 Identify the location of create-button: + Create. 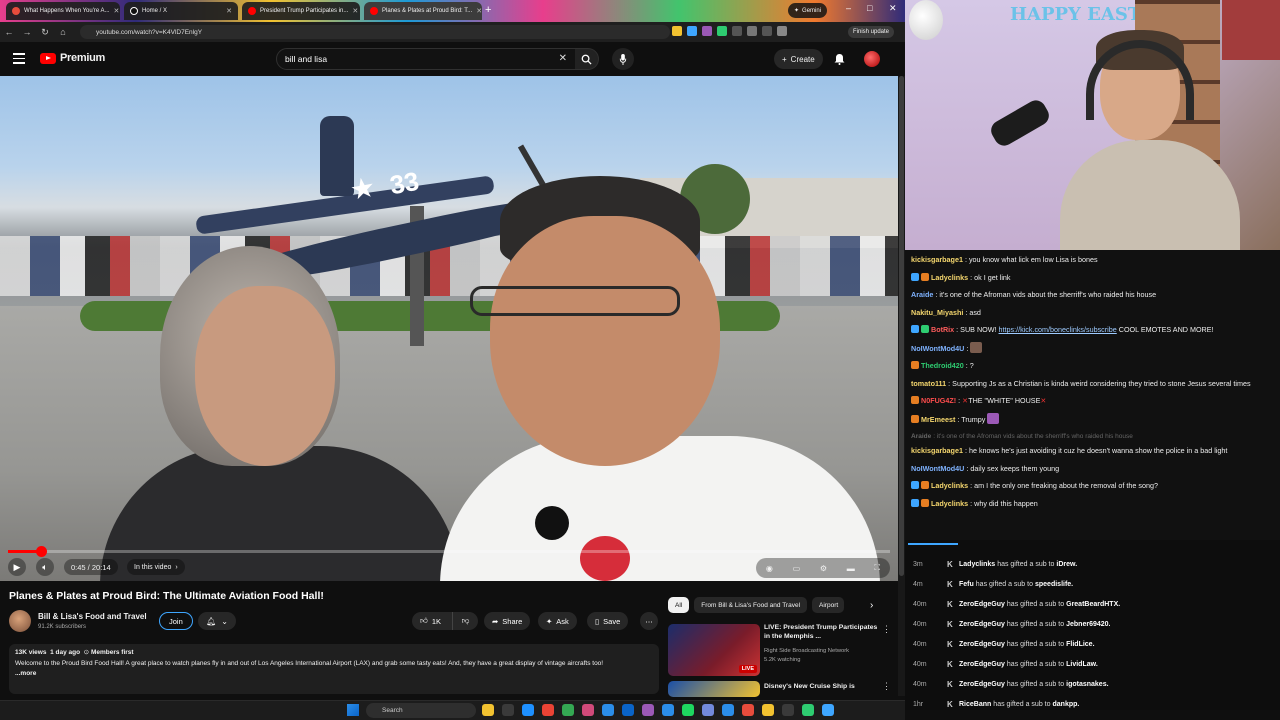
(798, 59).